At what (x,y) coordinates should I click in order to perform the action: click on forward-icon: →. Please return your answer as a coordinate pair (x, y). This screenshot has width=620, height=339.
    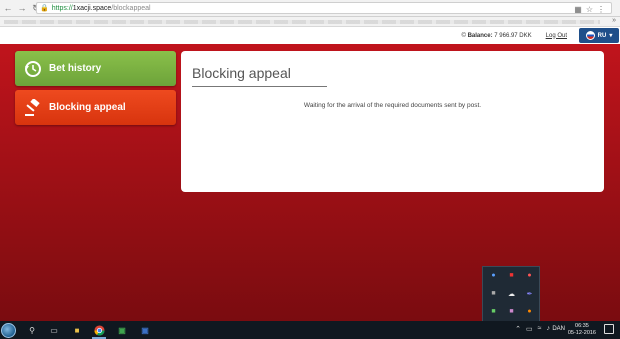
    Looking at the image, I should click on (22, 8).